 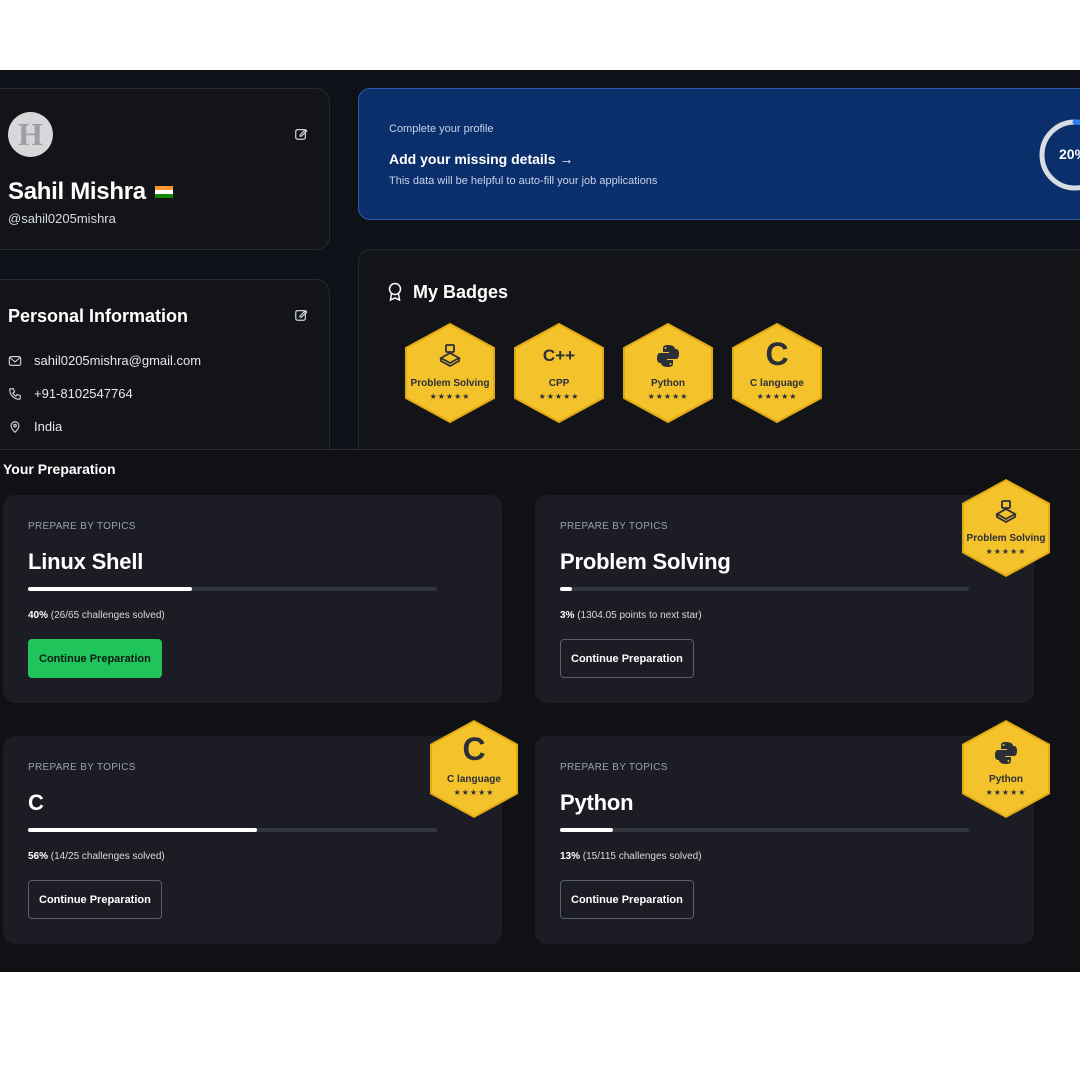 What do you see at coordinates (559, 355) in the screenshot?
I see `cpp-icon: C++` at bounding box center [559, 355].